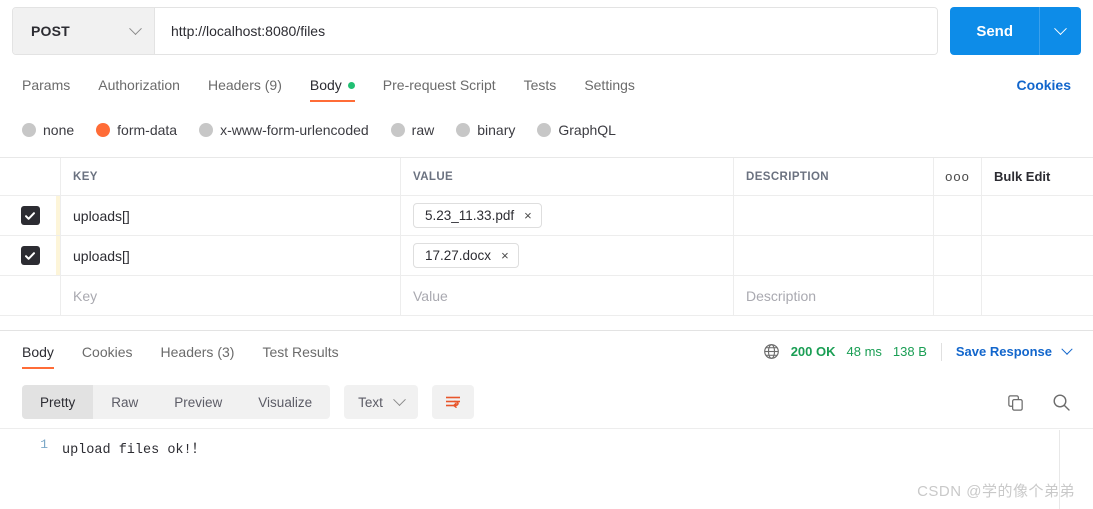 The height and width of the screenshot is (509, 1093). Describe the element at coordinates (1004, 351) in the screenshot. I see `save-response-button: Save Response` at that location.